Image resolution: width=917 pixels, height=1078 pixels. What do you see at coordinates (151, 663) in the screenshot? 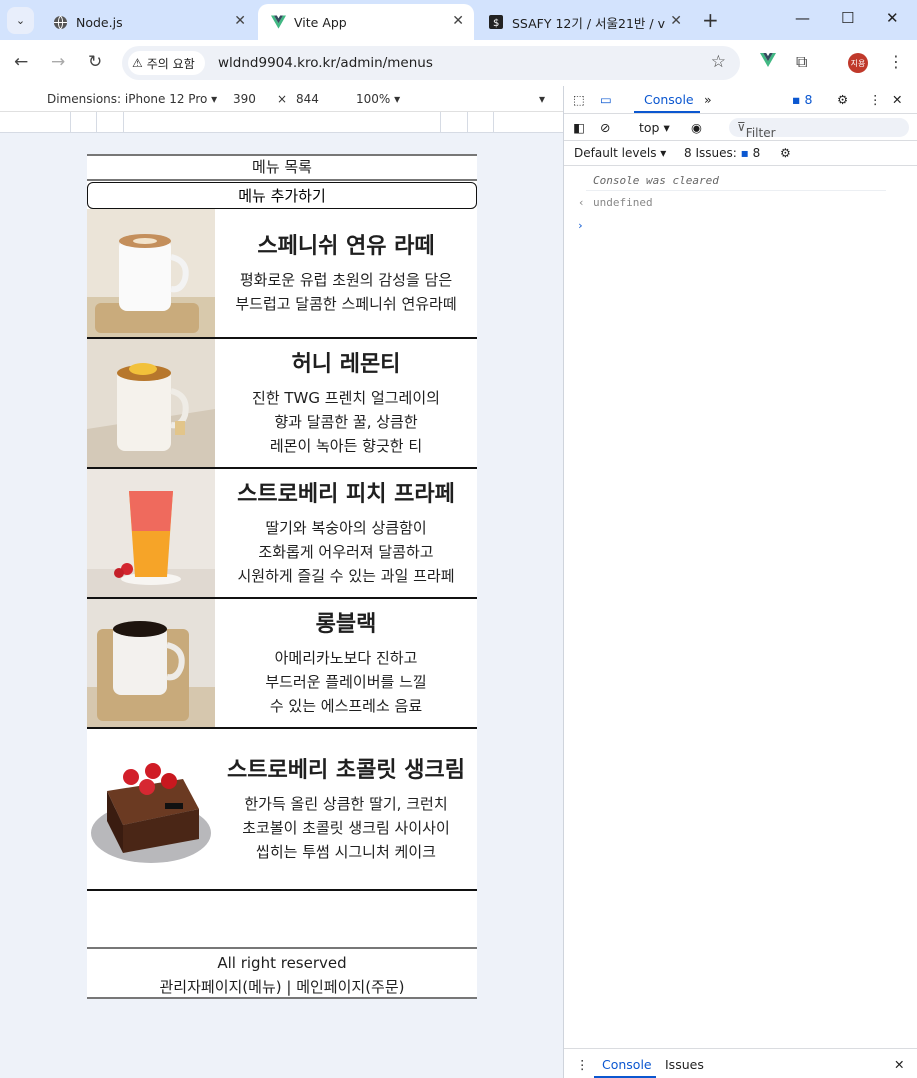
I see `long-black-image` at bounding box center [151, 663].